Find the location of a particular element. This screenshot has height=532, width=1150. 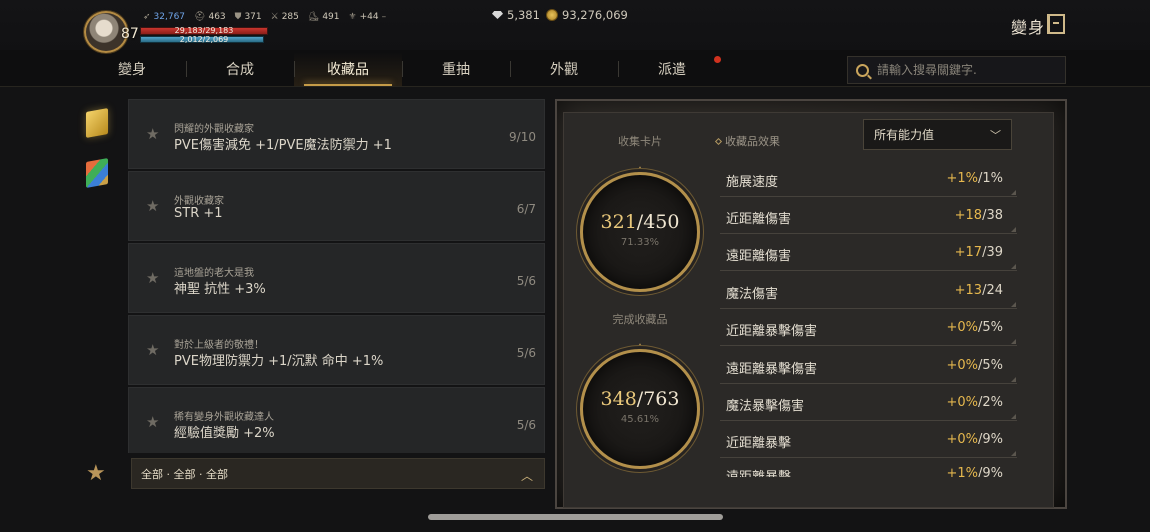

effect-value: +1%/1% is located at coordinates (974, 178).